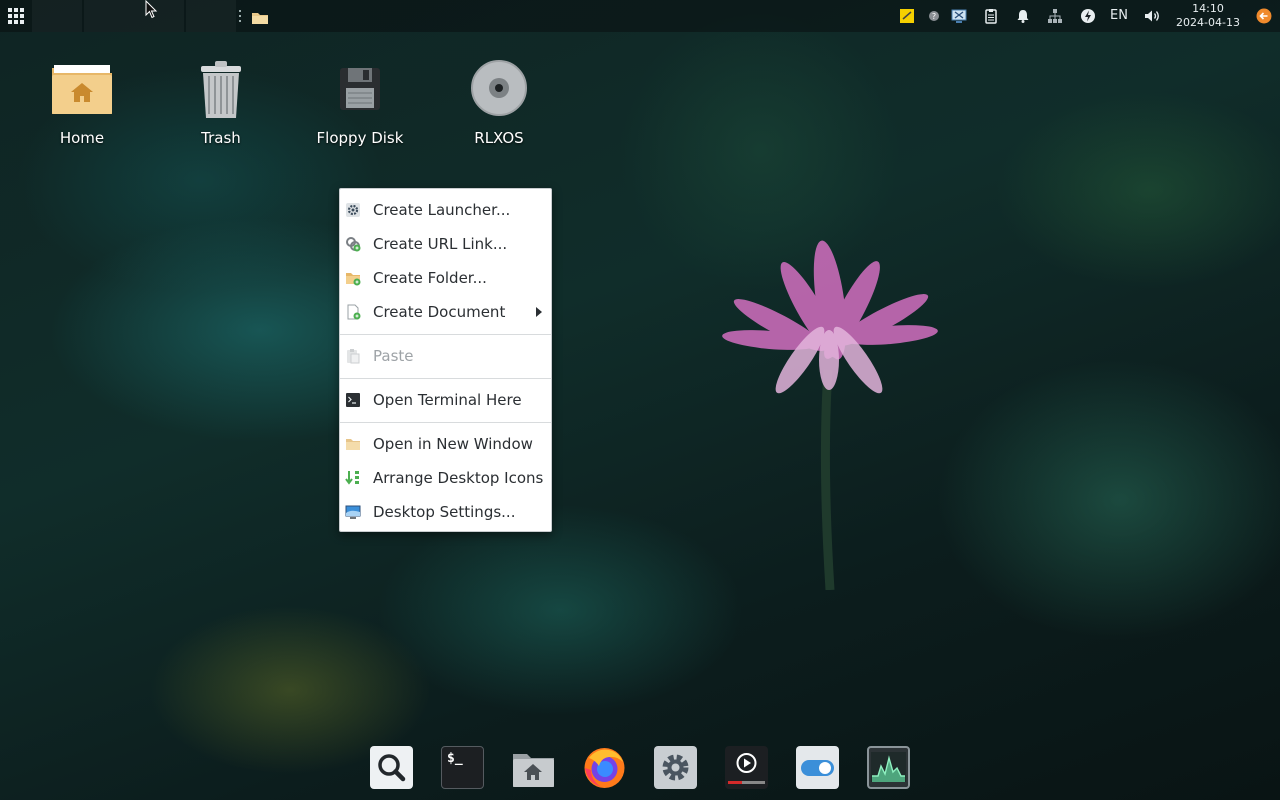 The width and height of the screenshot is (1280, 800). I want to click on dock-settings-button, so click(675, 767).